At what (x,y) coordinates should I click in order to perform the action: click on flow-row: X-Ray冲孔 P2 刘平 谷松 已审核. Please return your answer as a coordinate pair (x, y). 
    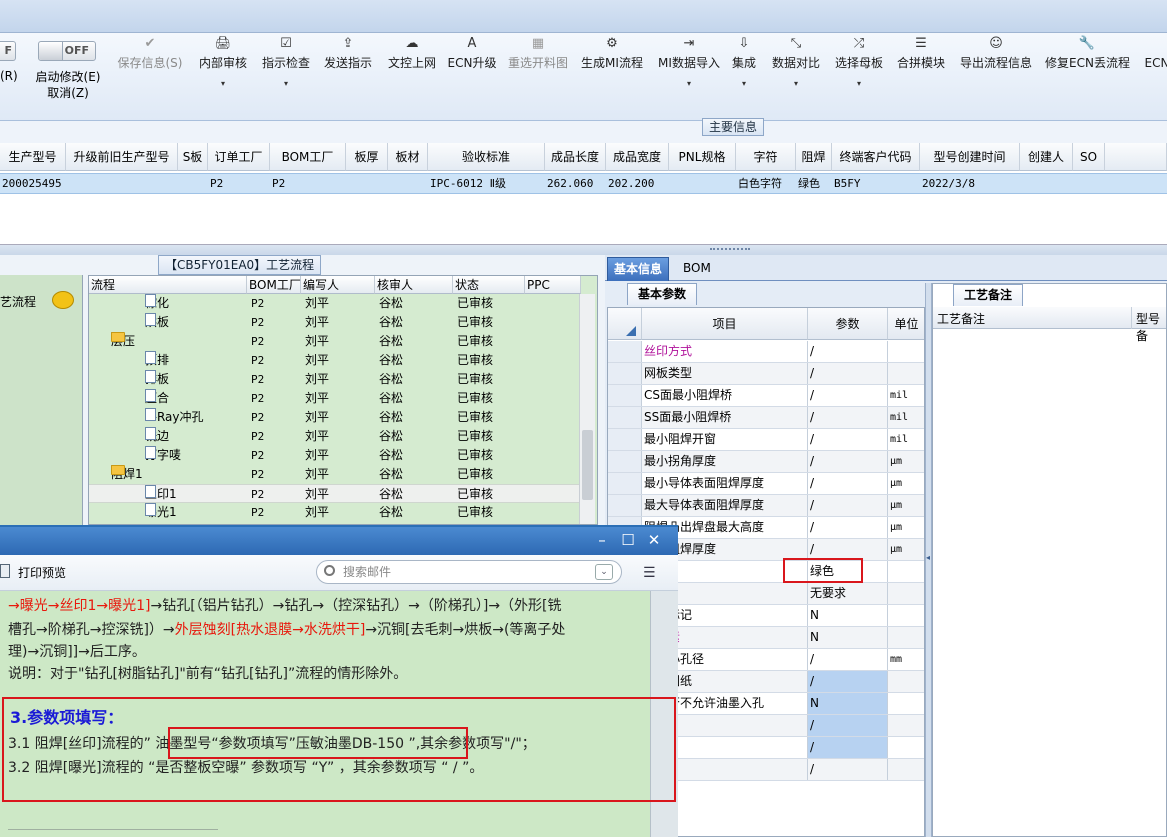
    Looking at the image, I should click on (334, 417).